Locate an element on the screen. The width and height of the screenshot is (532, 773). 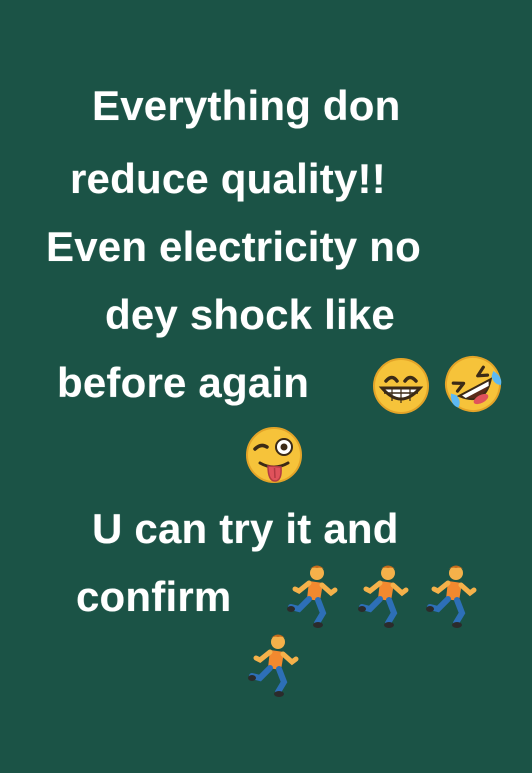
grinning-face-icon is located at coordinates (401, 386).